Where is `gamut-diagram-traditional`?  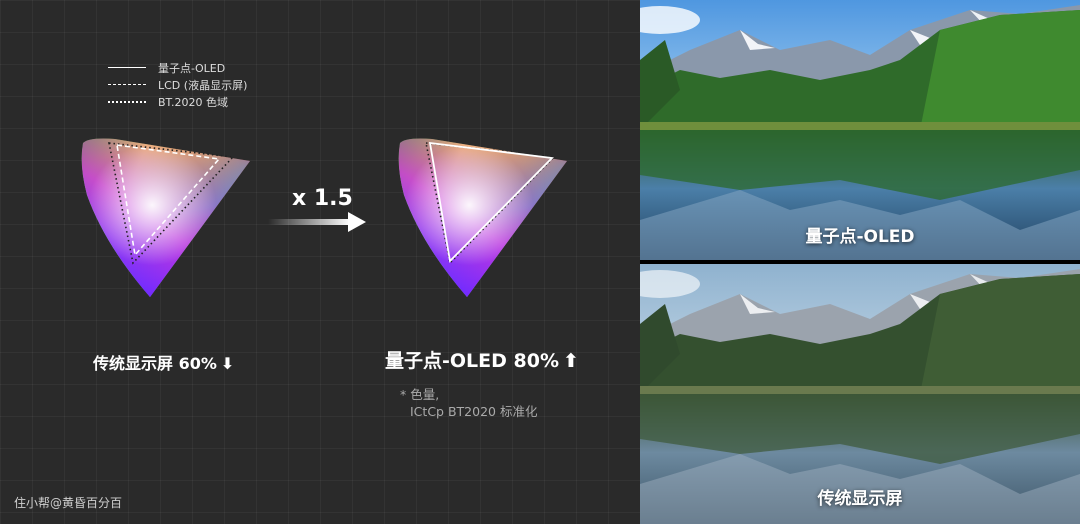
gamut-diagram-traditional is located at coordinates (166, 217).